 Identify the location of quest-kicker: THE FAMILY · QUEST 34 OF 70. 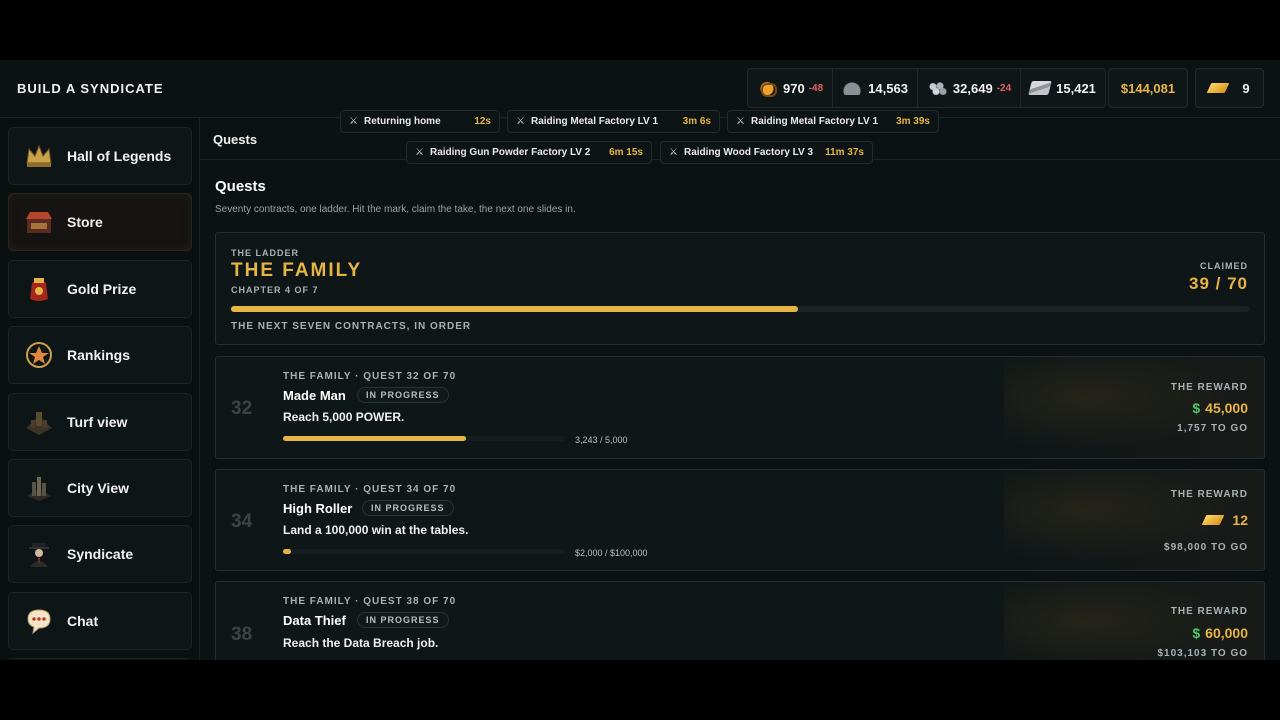
(370, 489).